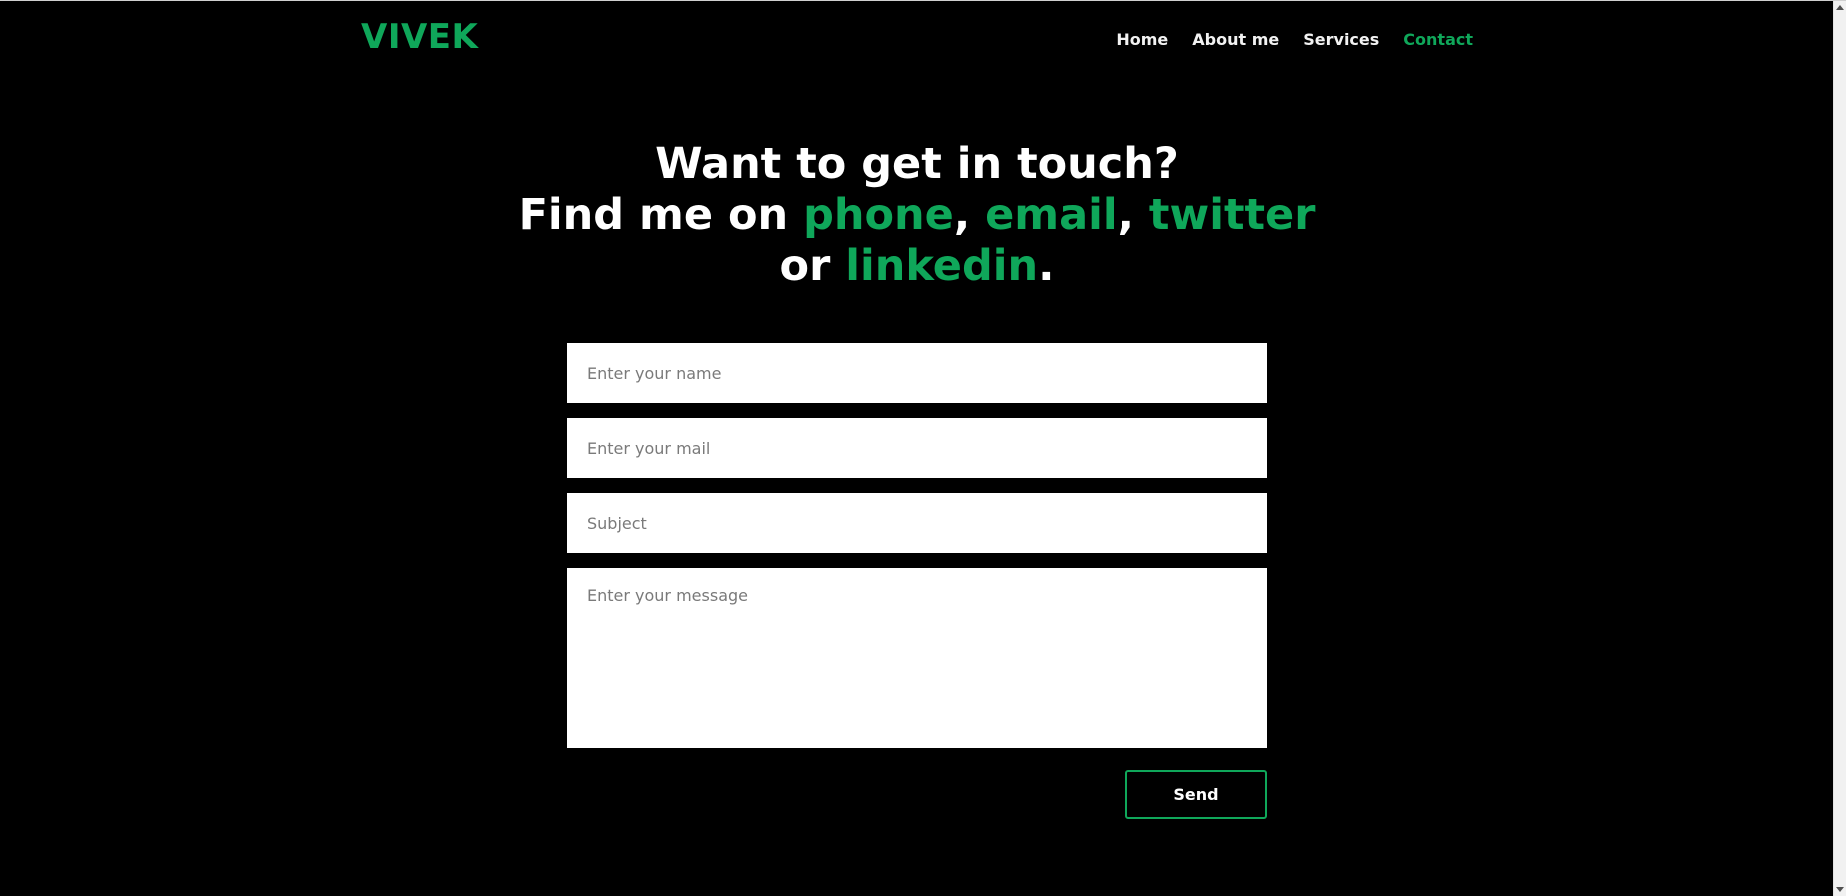 This screenshot has height=896, width=1846. I want to click on nav-services: Services, so click(1341, 39).